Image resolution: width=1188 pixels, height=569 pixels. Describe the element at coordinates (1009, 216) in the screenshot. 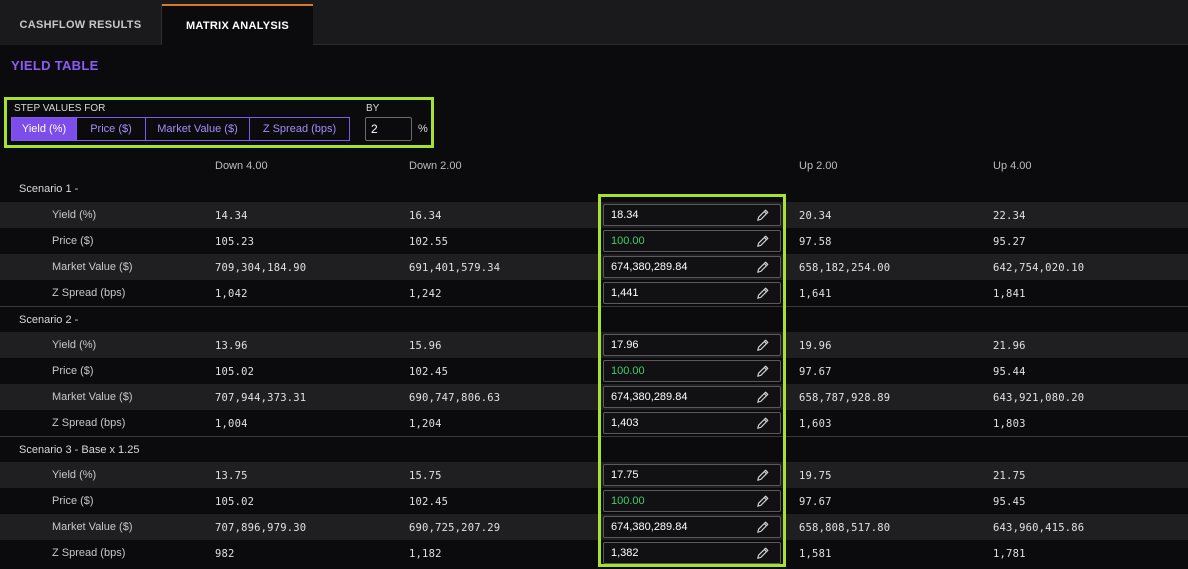

I see `cell-value: 22.34` at that location.